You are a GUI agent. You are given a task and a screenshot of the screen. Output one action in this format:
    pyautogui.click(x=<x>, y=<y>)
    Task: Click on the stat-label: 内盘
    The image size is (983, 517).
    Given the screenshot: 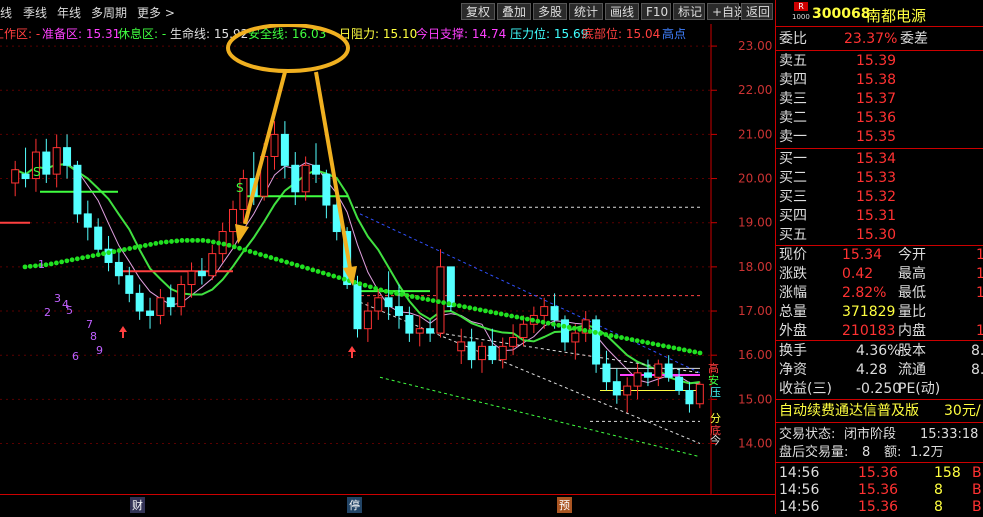 What is the action you would take?
    pyautogui.click(x=912, y=331)
    